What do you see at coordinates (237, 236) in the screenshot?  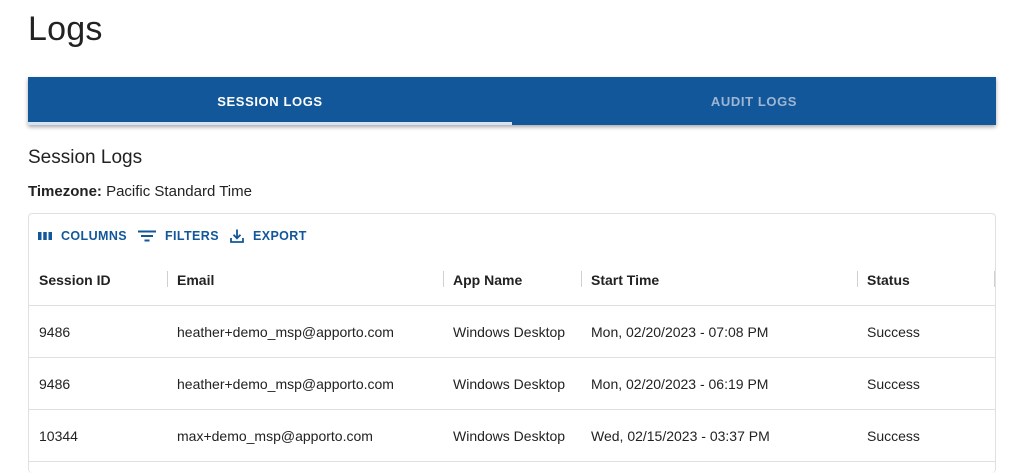 I see `download-icon` at bounding box center [237, 236].